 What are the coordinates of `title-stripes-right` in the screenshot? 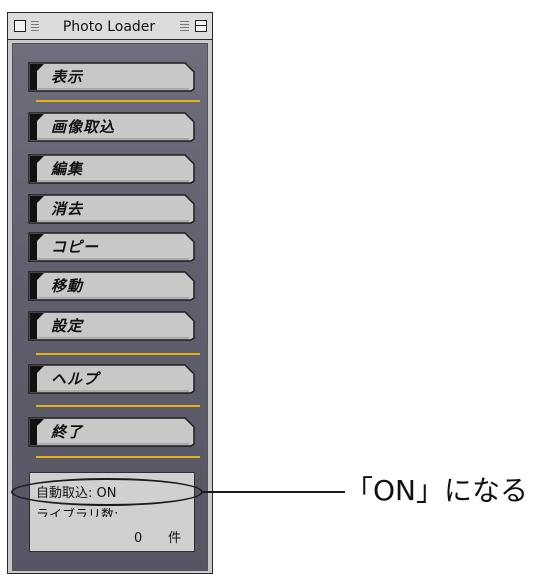 It's located at (184, 26).